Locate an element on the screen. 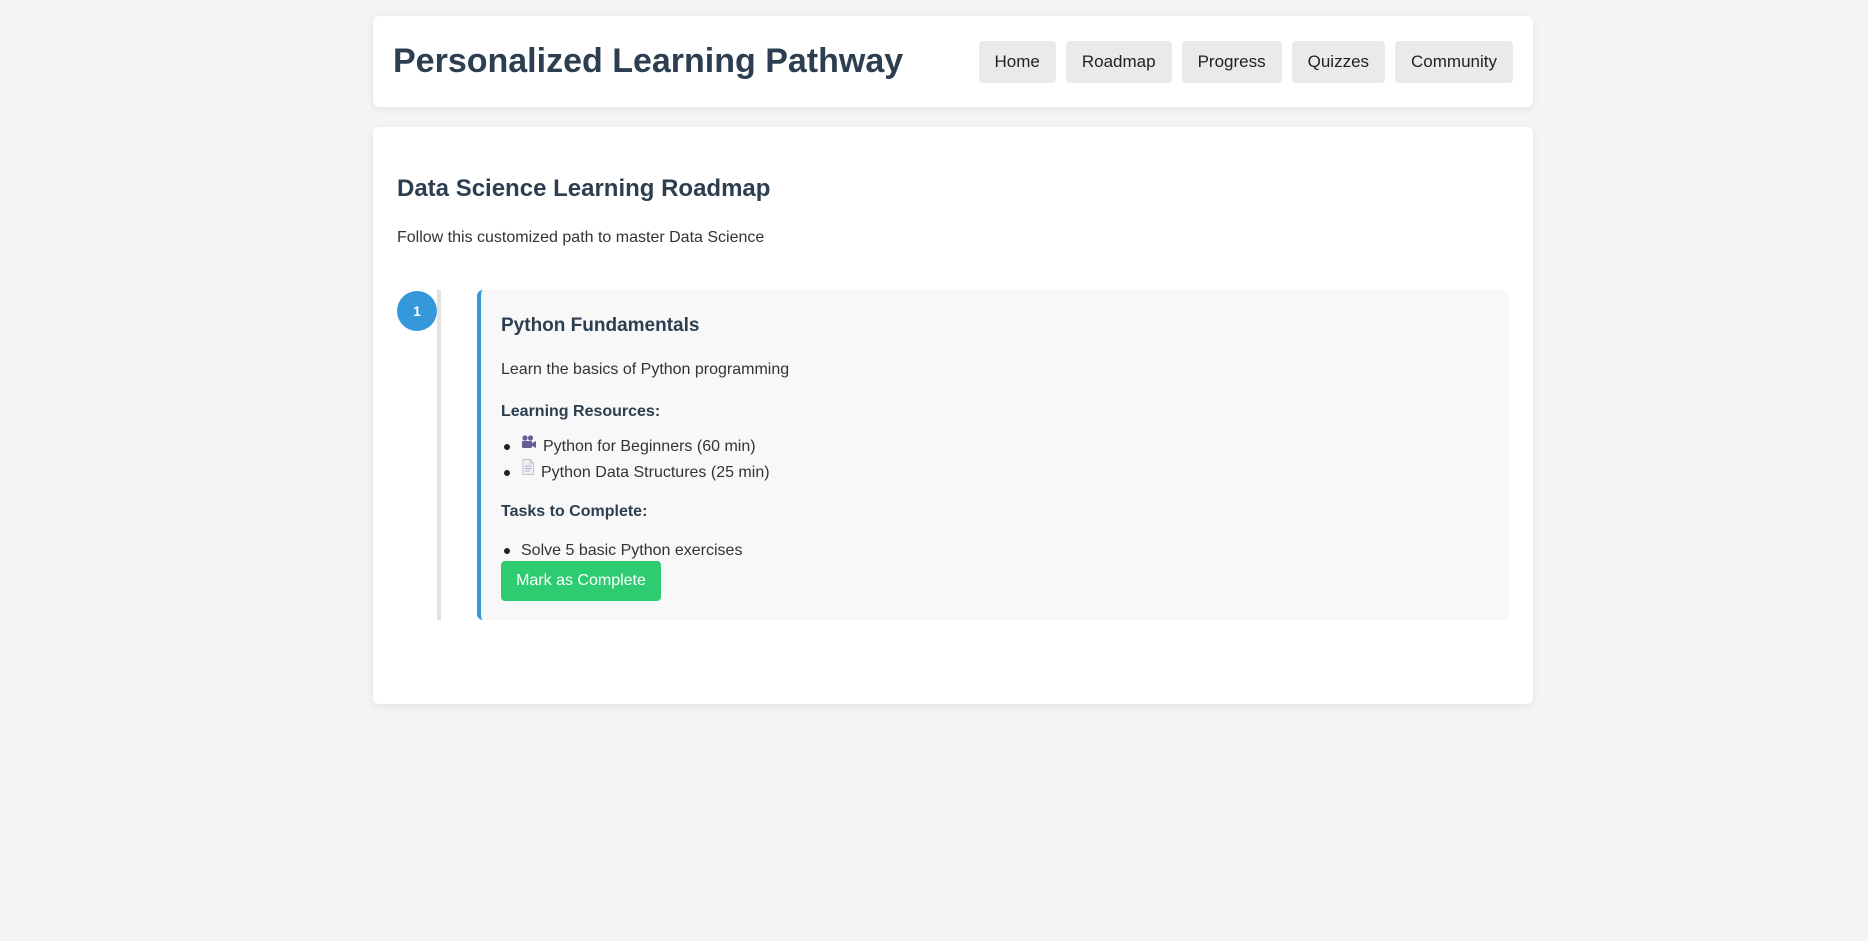 This screenshot has height=941, width=1868. video-camera-icon is located at coordinates (529, 445).